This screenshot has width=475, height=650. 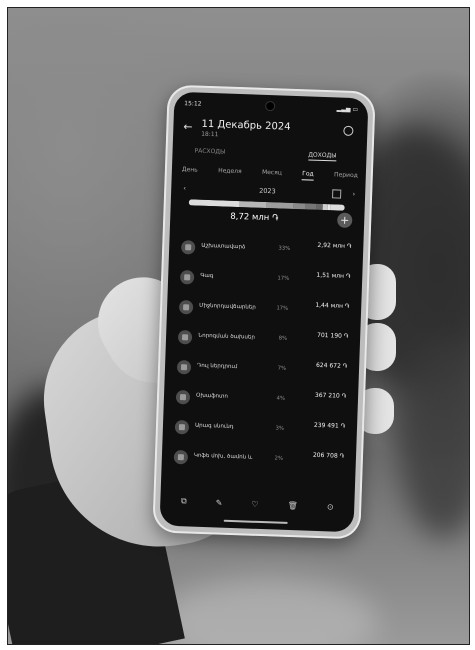 What do you see at coordinates (346, 176) in the screenshot?
I see `period-tab: Период` at bounding box center [346, 176].